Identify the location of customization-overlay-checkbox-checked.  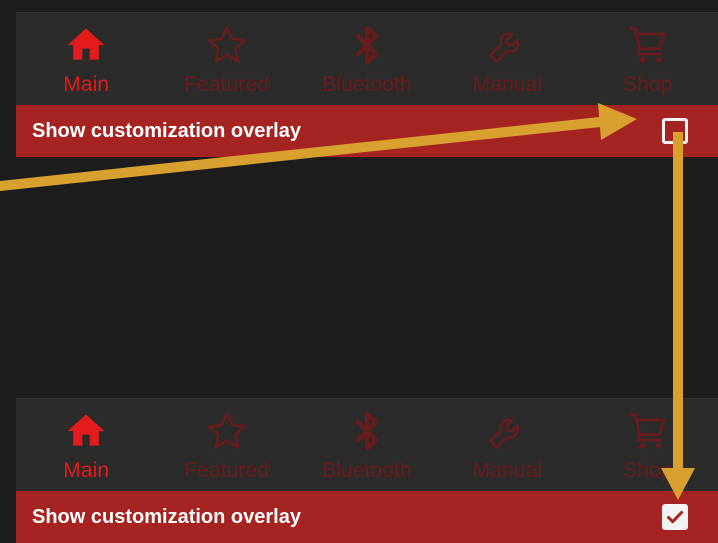
(675, 517).